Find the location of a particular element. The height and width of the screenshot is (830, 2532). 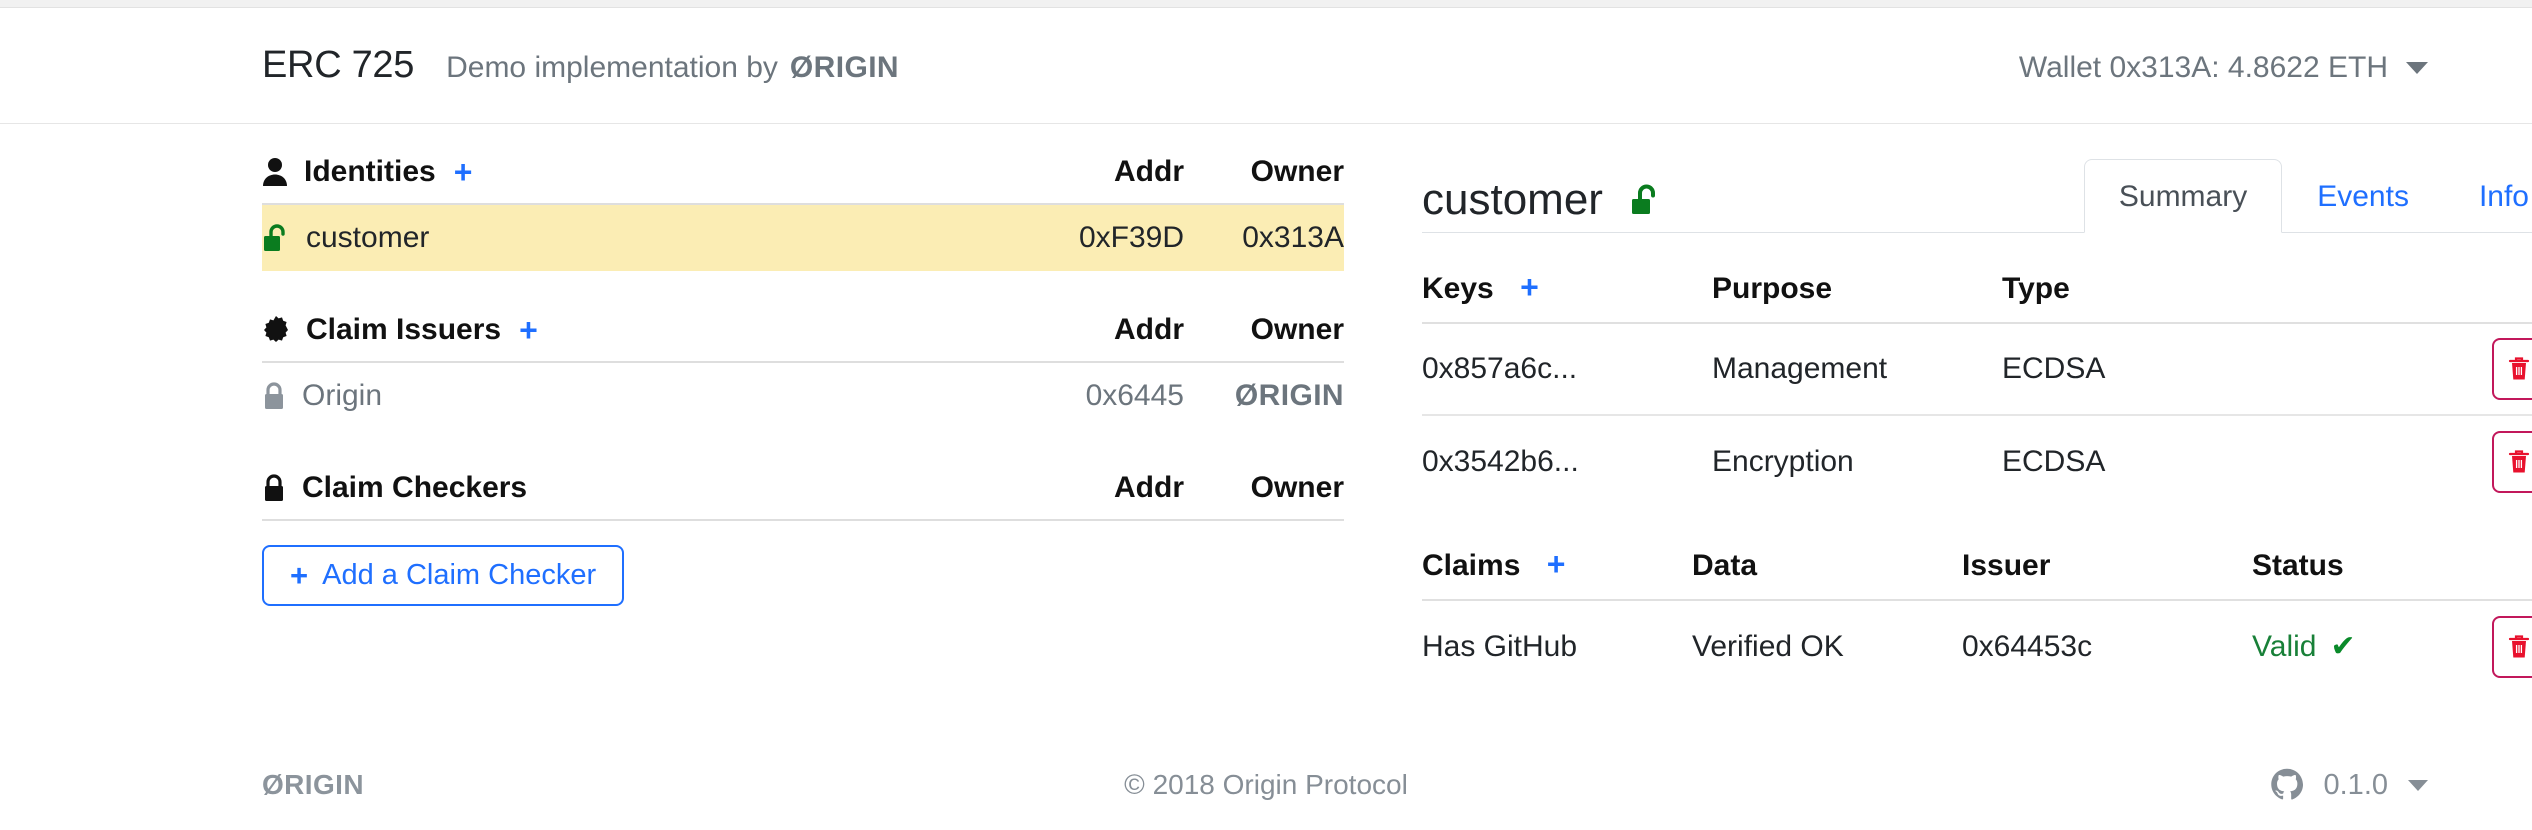

version-label: 0.1.0 is located at coordinates (2356, 784).